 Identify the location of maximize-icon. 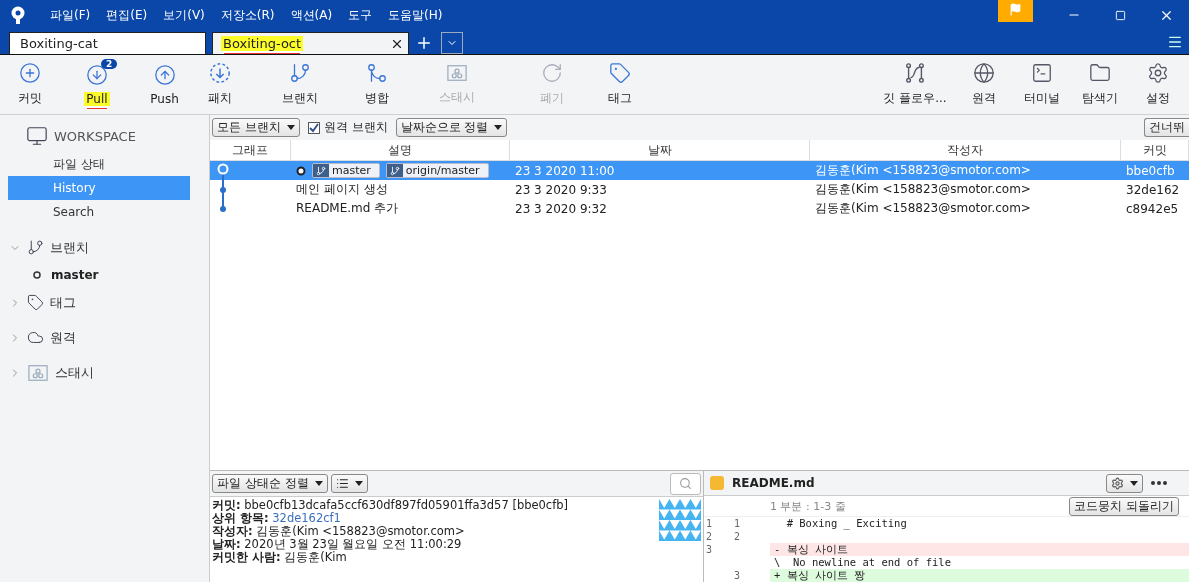
(1120, 15).